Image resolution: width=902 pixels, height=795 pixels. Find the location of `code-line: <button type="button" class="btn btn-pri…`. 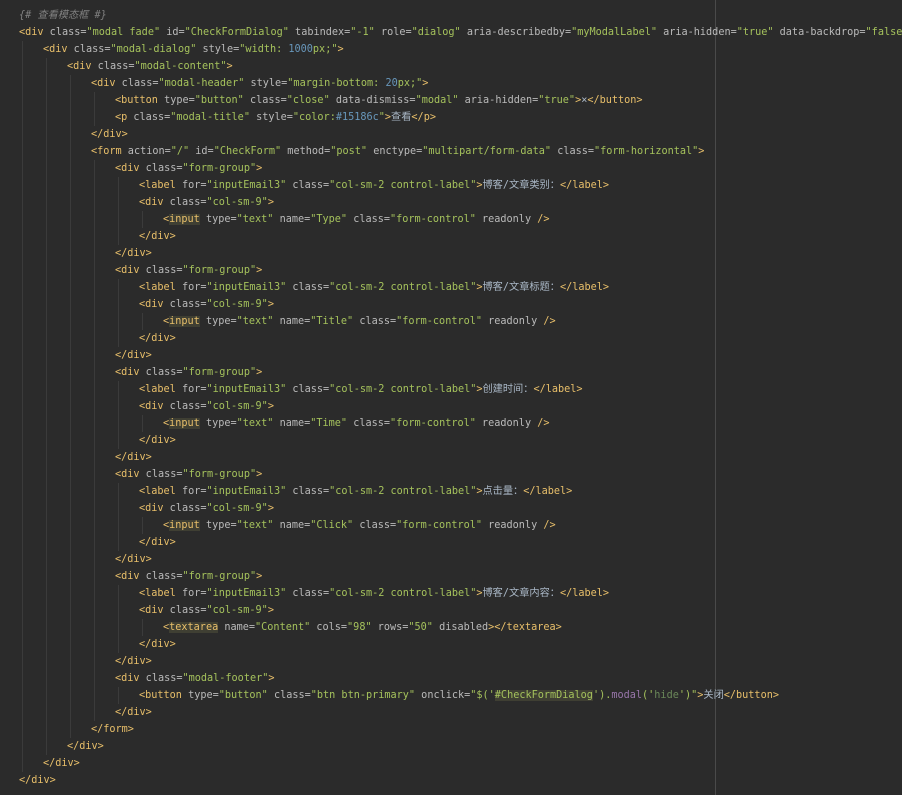

code-line: <button type="button" class="btn btn-pri… is located at coordinates (451, 695).